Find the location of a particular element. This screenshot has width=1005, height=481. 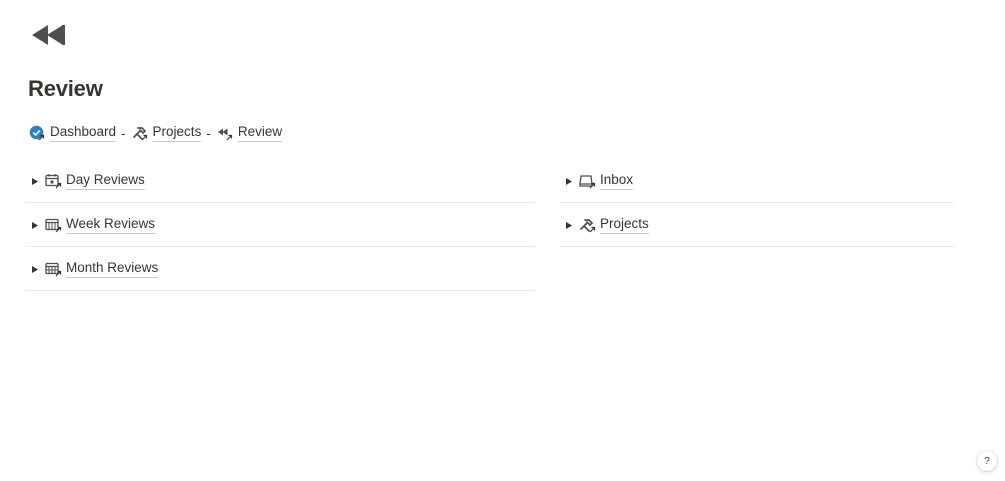

breadcrumb-link-projects: Projects is located at coordinates (167, 133).